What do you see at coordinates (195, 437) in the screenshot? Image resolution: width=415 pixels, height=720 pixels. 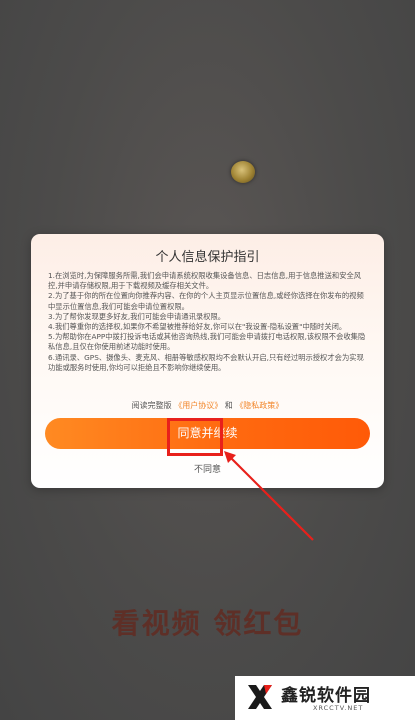 I see `highlight-box` at bounding box center [195, 437].